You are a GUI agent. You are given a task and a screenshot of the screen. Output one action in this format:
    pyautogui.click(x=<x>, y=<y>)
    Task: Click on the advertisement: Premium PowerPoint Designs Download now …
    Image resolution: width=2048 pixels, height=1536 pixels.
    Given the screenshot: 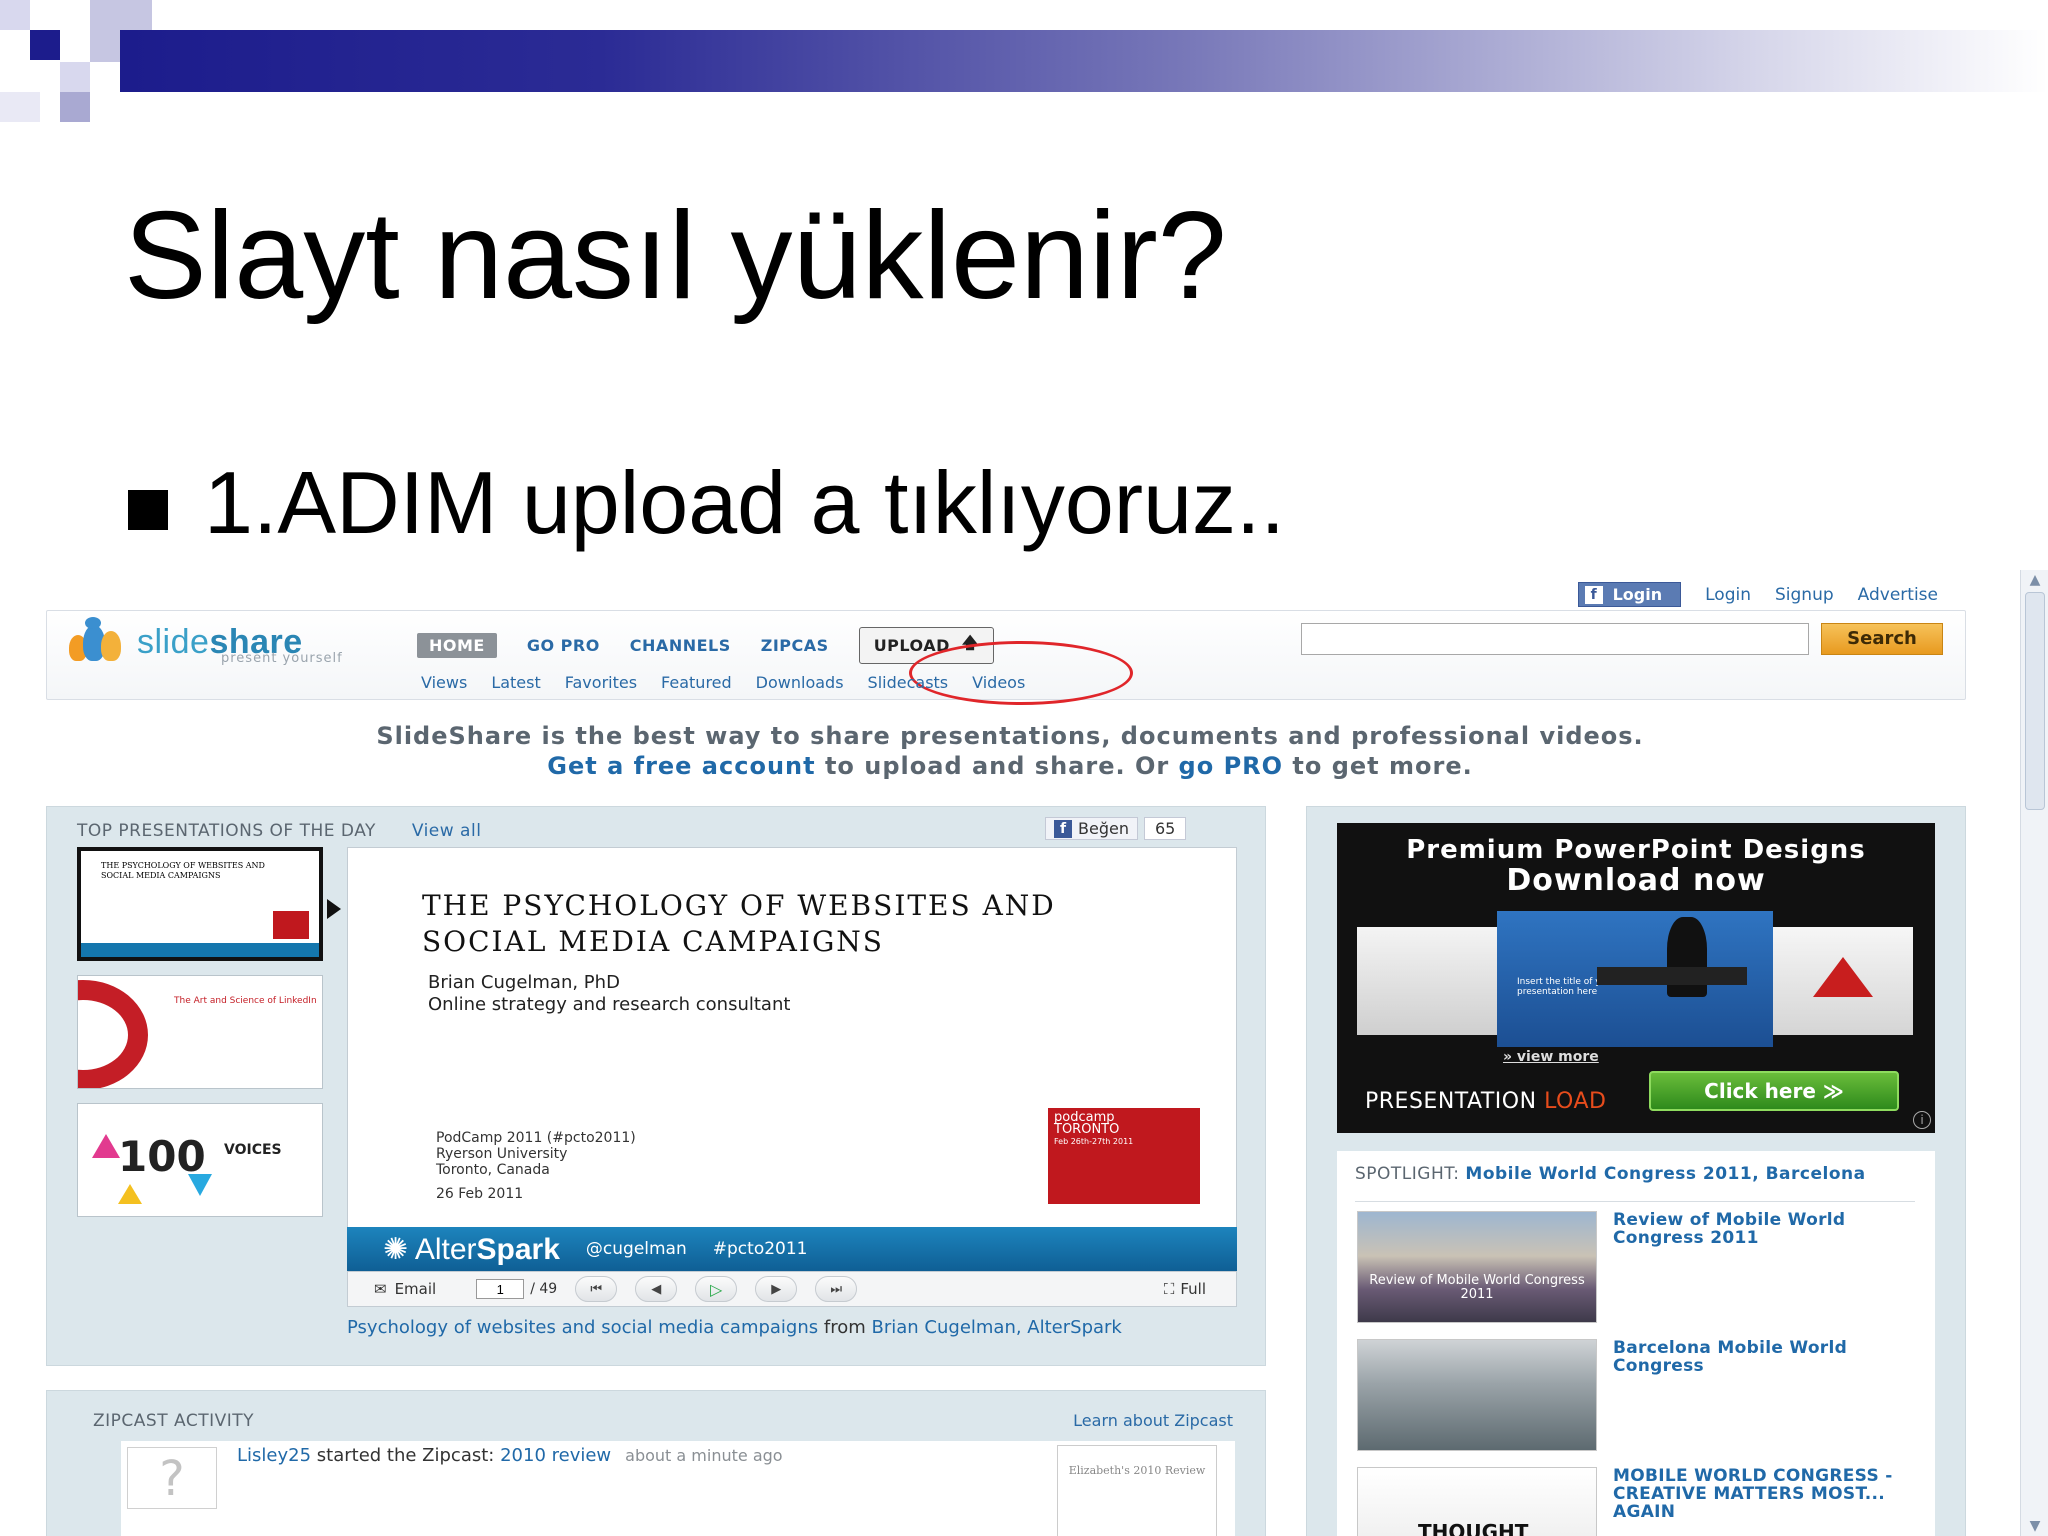 What is the action you would take?
    pyautogui.click(x=1636, y=978)
    